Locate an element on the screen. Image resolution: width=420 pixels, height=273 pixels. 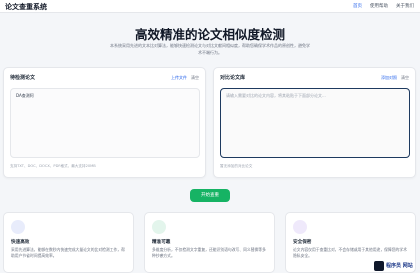
nav-links: 首页 使用帮助 关于我们 is located at coordinates (383, 6).